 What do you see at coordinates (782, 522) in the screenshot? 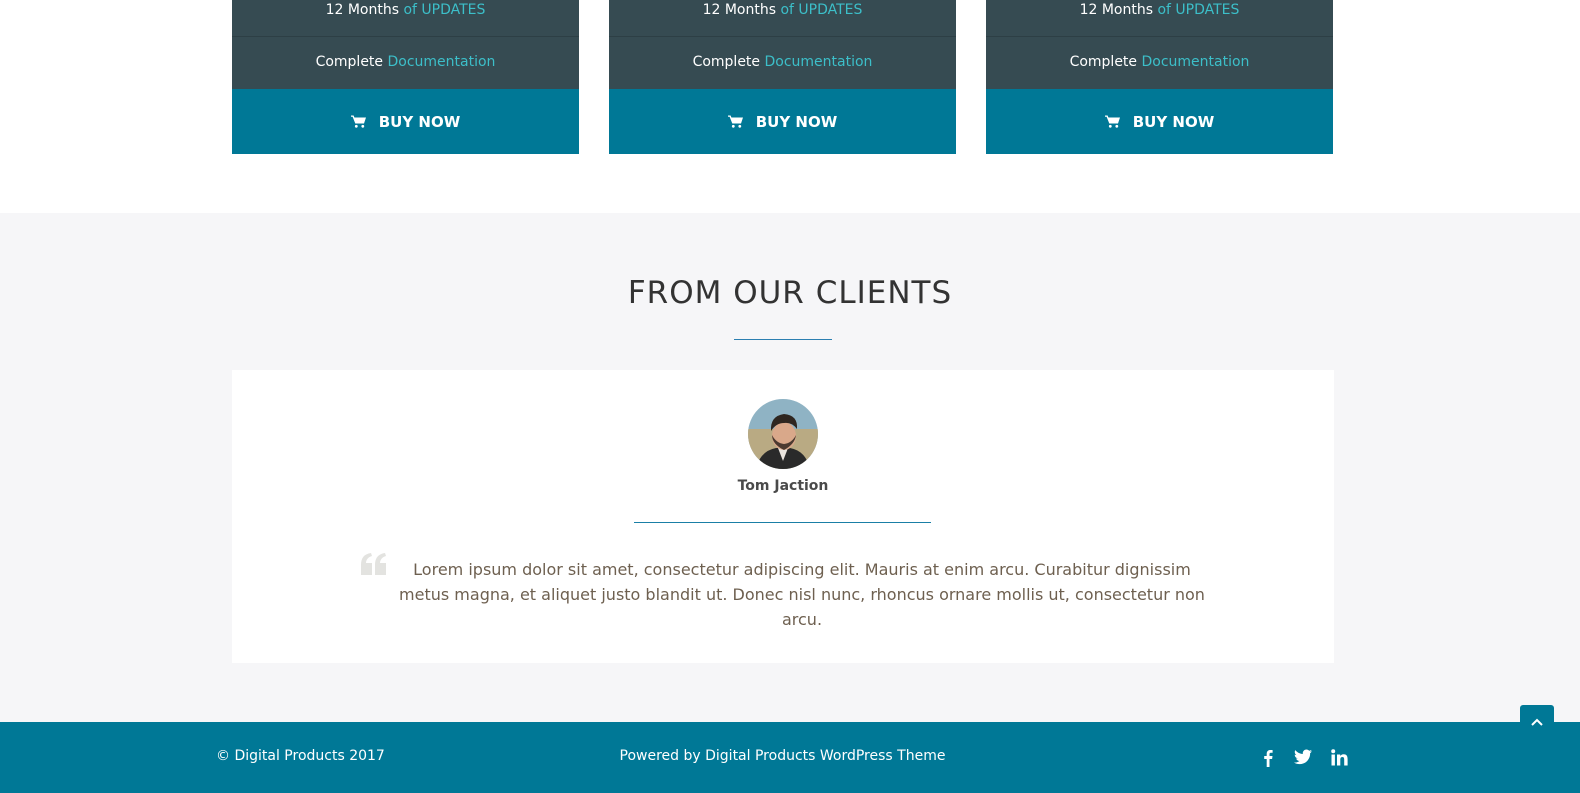
I see `name-divider` at bounding box center [782, 522].